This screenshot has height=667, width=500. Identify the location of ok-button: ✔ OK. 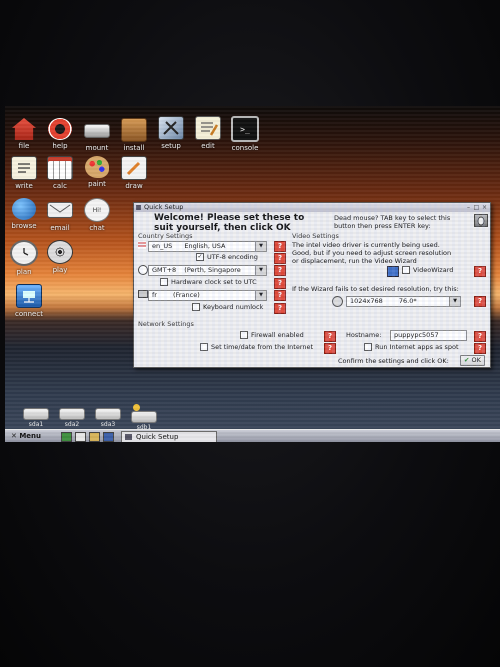
(472, 360).